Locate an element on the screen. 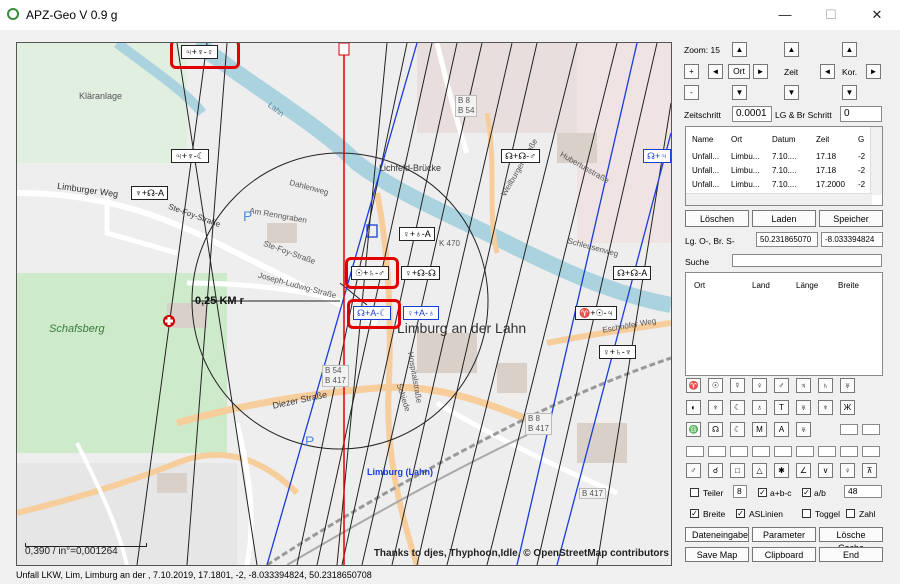 The image size is (900, 584). zeit-up-button: ▲ is located at coordinates (791, 49).